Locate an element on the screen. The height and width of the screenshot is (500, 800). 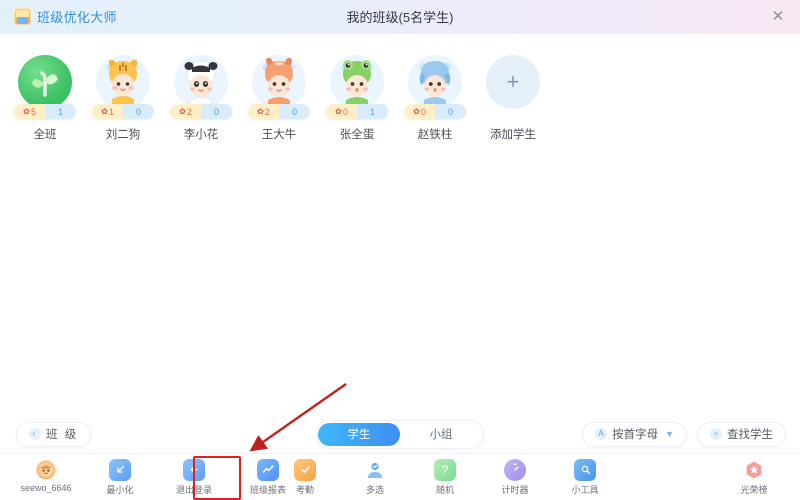
account-face-glyph is located at coordinates (46, 469).